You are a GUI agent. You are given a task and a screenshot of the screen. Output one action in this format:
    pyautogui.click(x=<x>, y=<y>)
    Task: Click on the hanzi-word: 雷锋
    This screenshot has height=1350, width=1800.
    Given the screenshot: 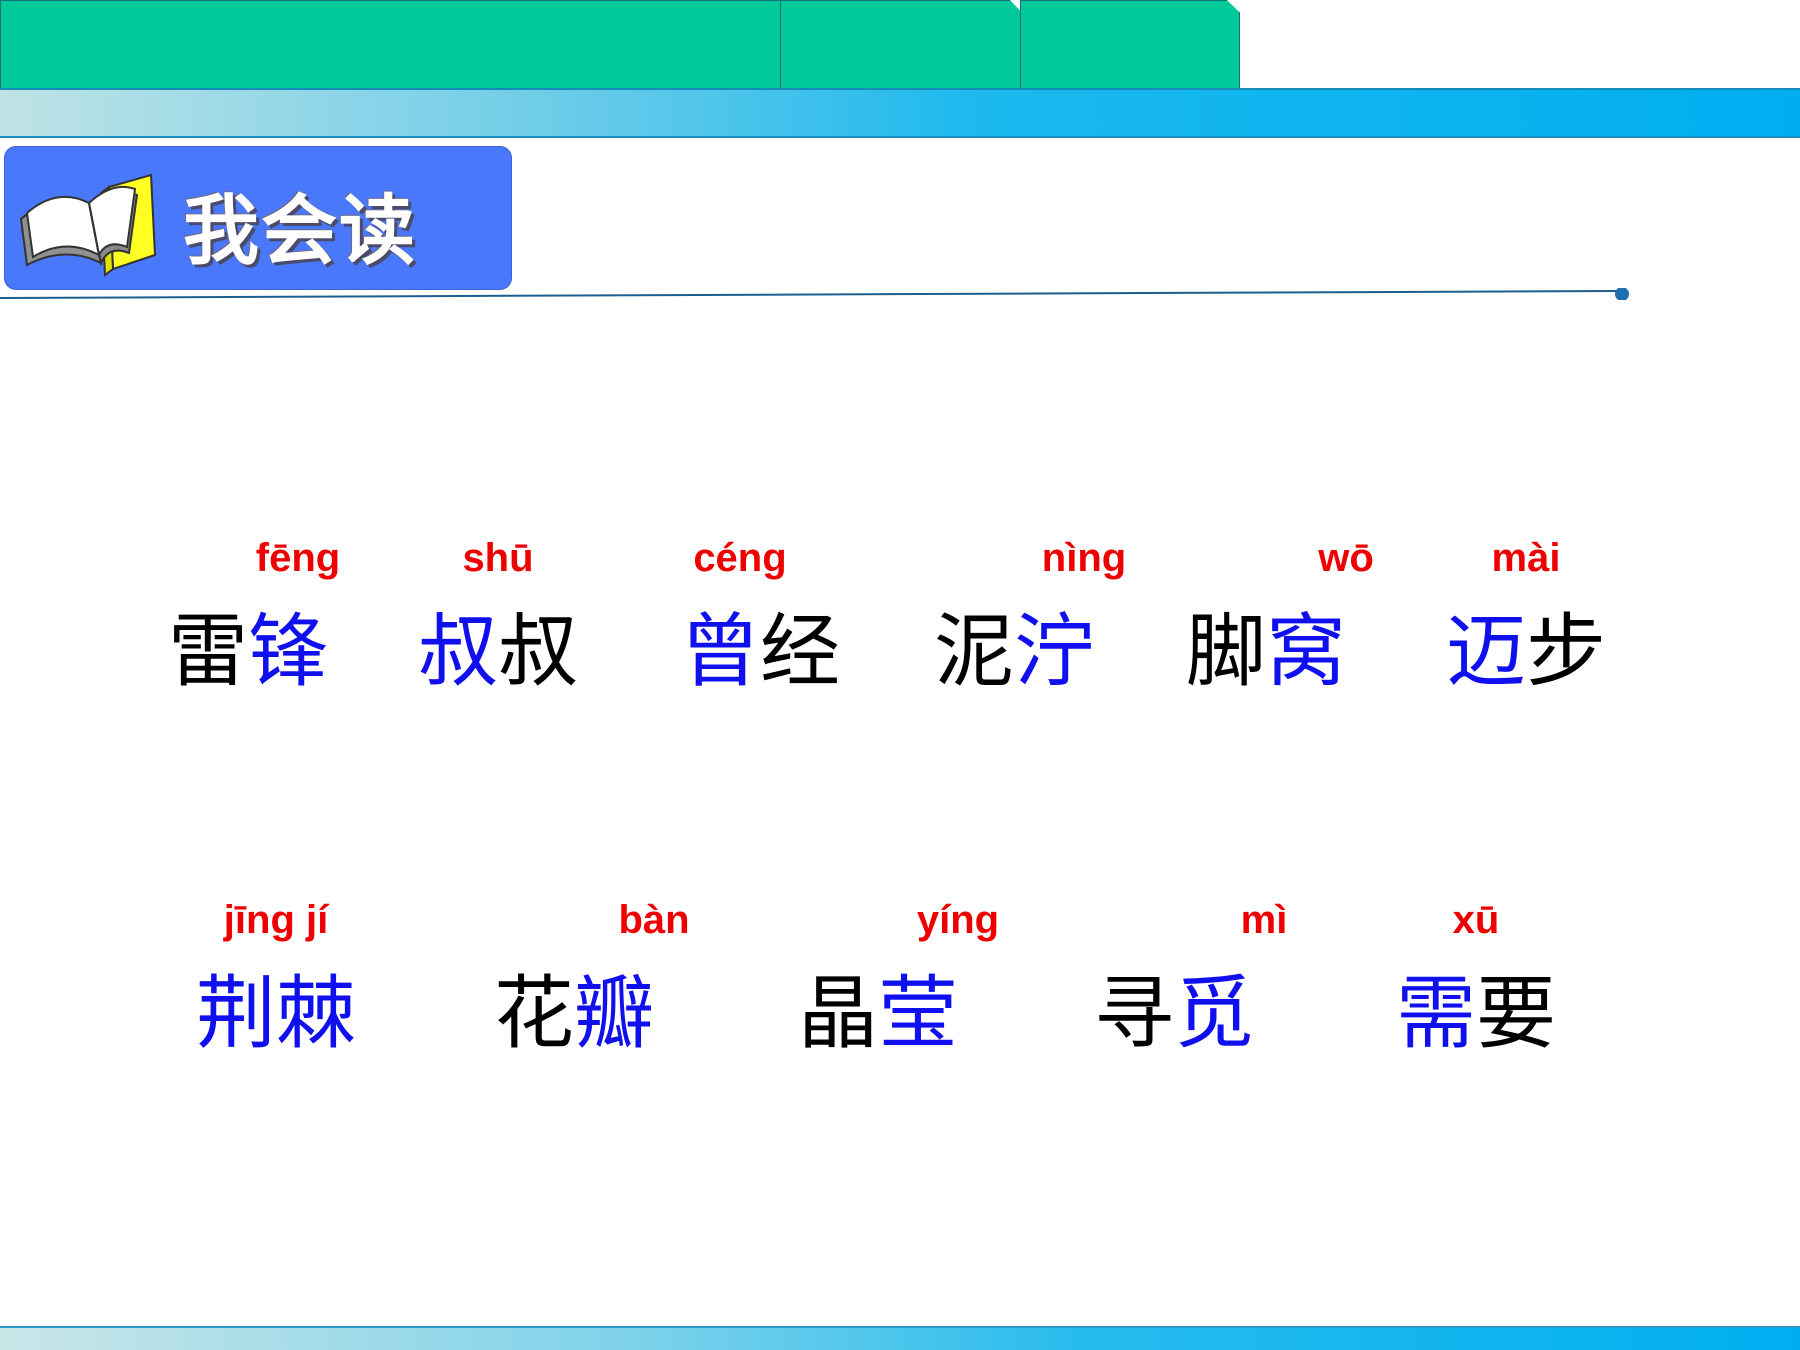 What is the action you would take?
    pyautogui.click(x=248, y=645)
    